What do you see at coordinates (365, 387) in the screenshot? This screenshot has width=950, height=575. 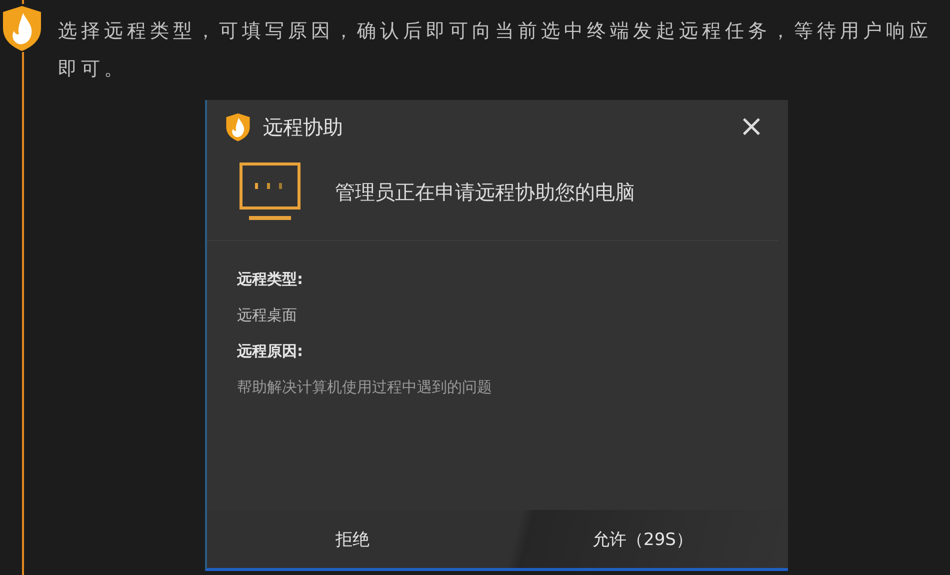 I see `field-value: 帮助解决计算机使用过程中遇到的问题` at bounding box center [365, 387].